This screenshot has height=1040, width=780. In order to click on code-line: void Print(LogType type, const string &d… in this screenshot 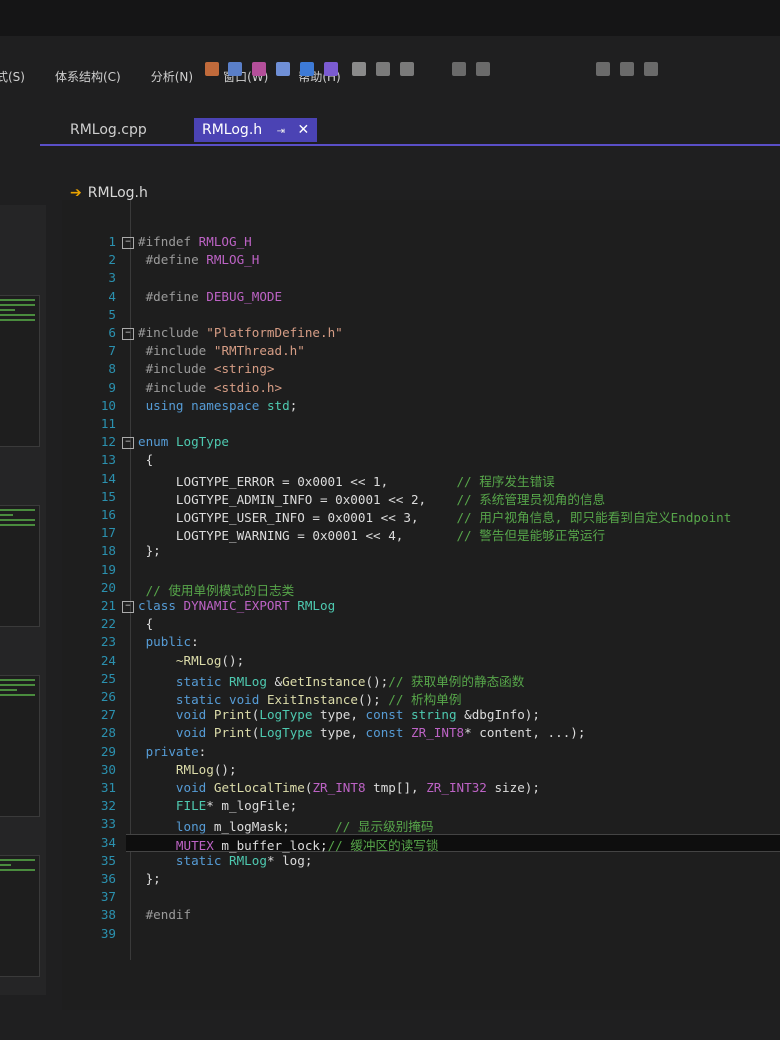, I will do `click(339, 714)`.